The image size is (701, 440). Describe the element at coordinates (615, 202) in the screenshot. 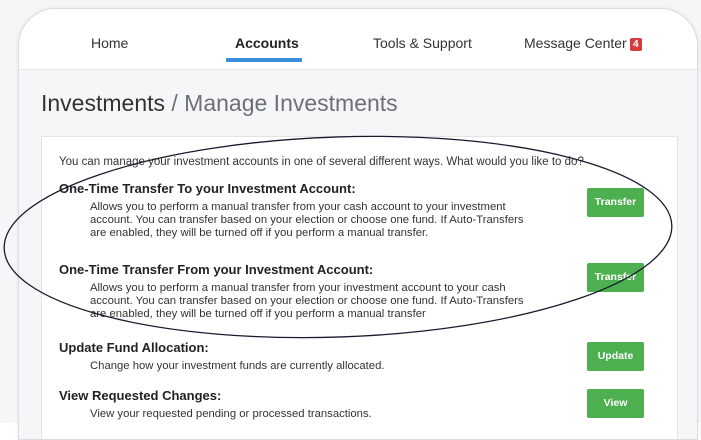

I see `transfer-to-button: Transfer` at that location.